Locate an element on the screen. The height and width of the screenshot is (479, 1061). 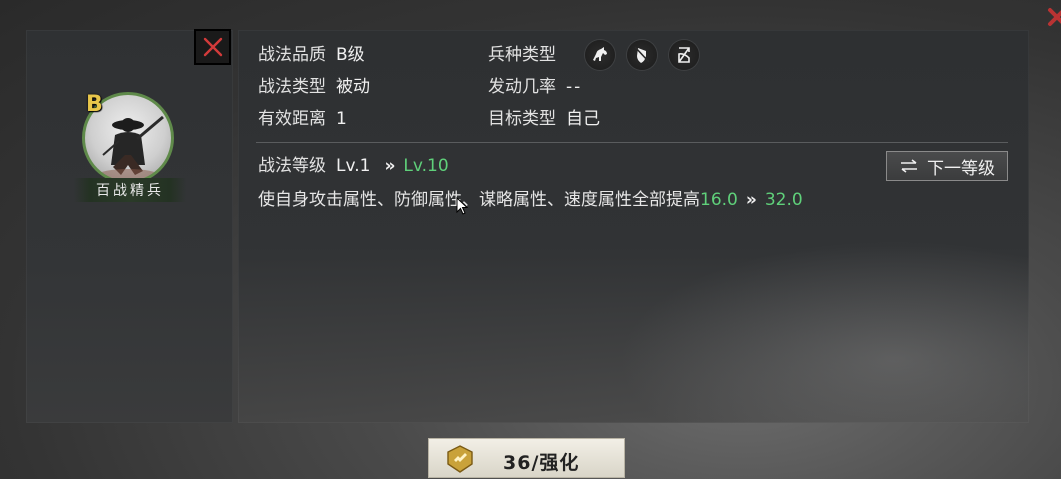
range-row: 有效距离 1 is located at coordinates (302, 119).